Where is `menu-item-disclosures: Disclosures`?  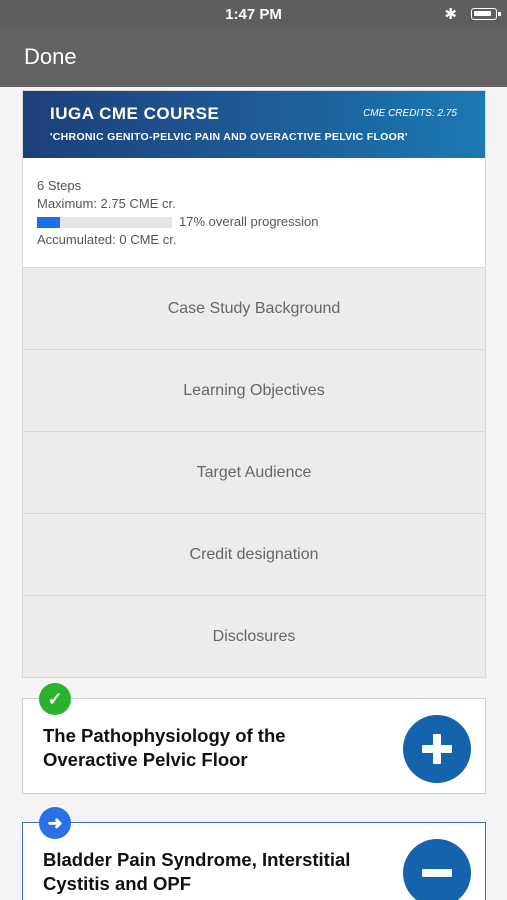 menu-item-disclosures: Disclosures is located at coordinates (254, 636).